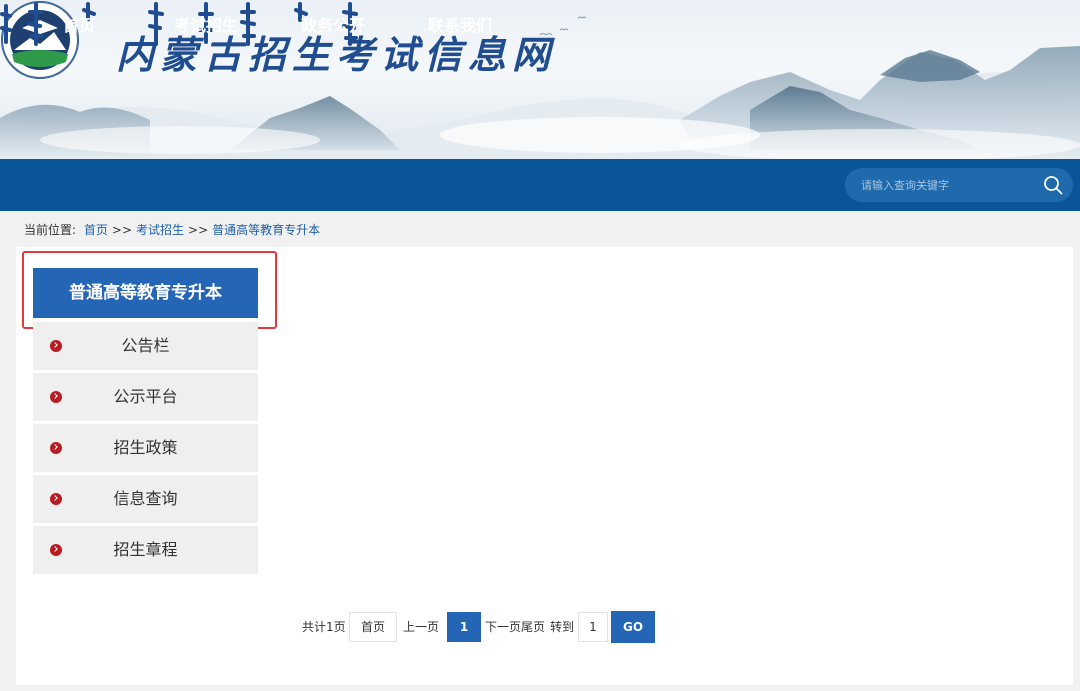  I want to click on sidebar-item-admission-rules: 招生章程, so click(145, 550).